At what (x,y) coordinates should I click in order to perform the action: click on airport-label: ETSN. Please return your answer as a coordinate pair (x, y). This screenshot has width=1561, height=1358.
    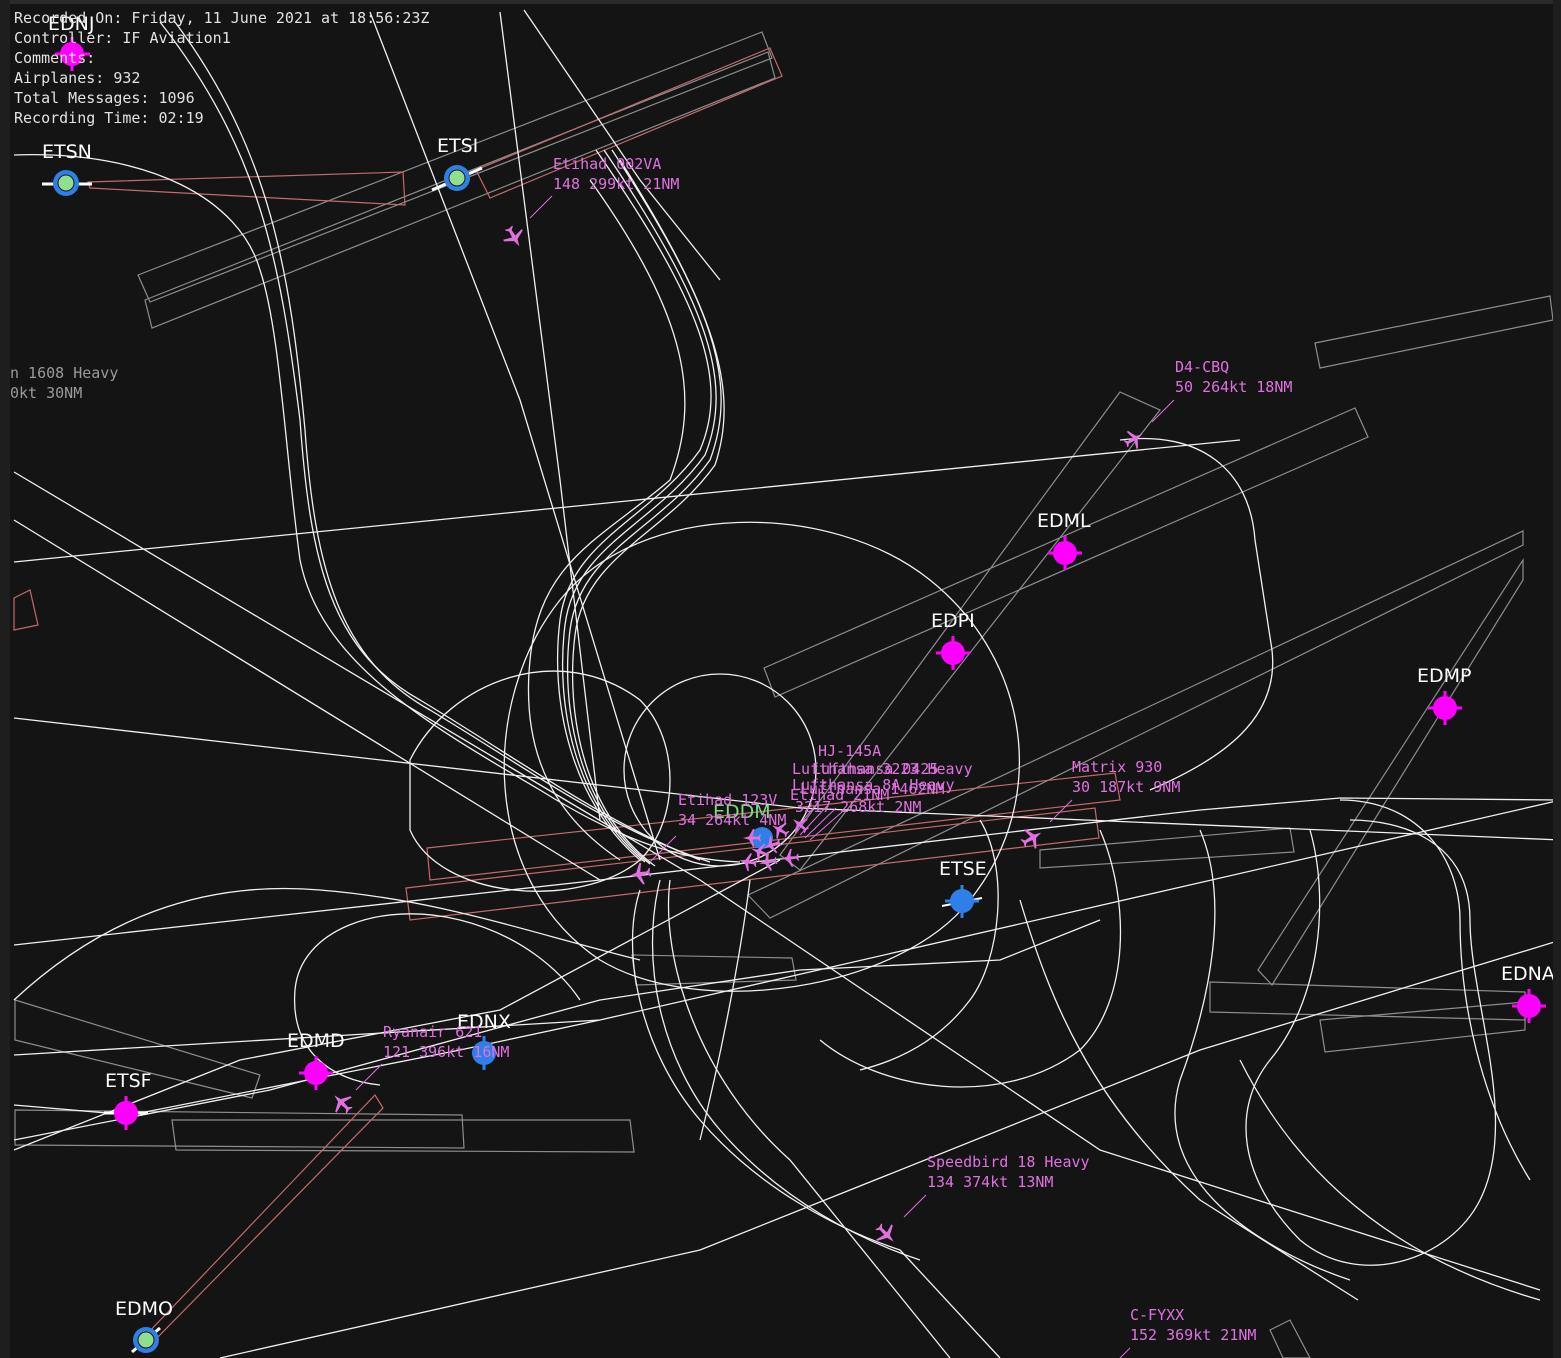
    Looking at the image, I should click on (67, 152).